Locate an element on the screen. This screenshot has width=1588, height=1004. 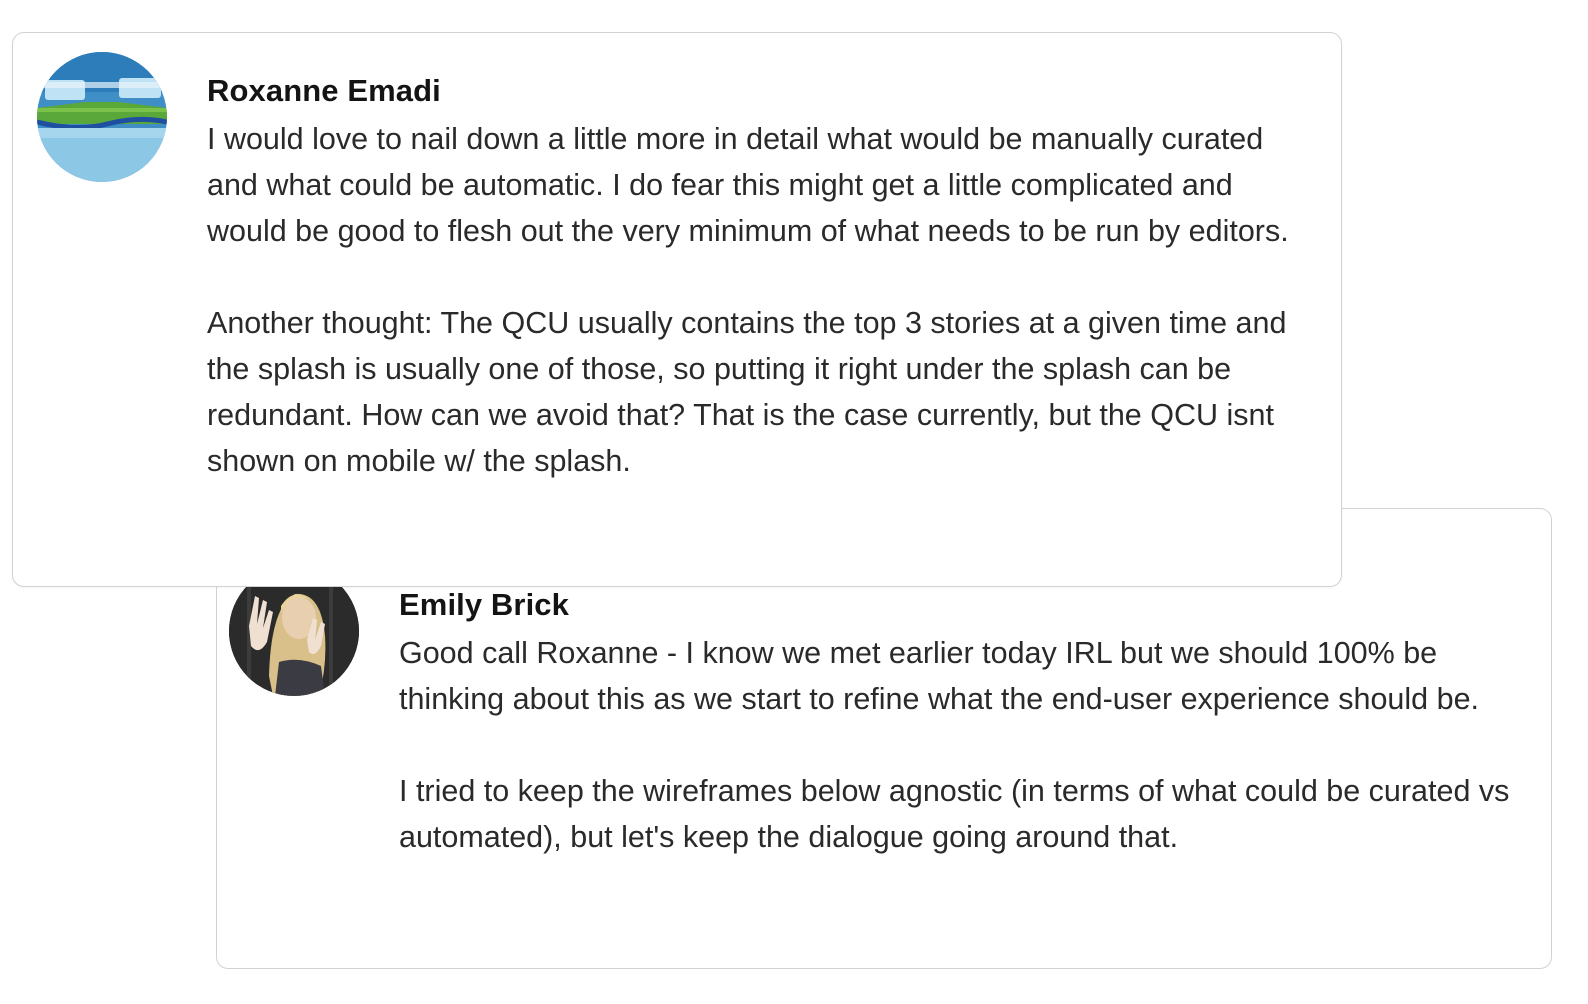
comment-author: Roxanne Emadi is located at coordinates (324, 91).